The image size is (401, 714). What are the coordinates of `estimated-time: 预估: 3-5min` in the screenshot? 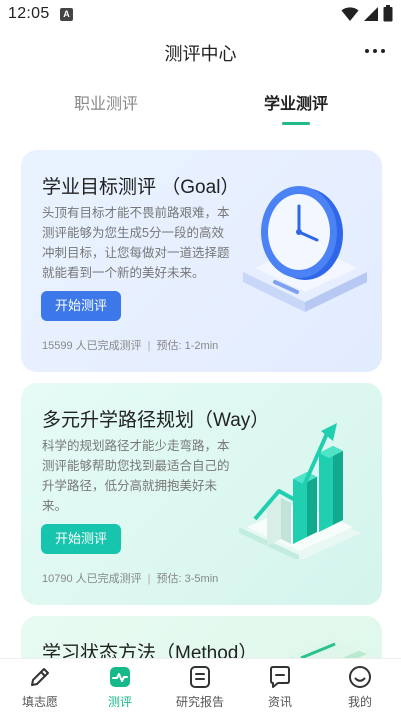 It's located at (187, 579).